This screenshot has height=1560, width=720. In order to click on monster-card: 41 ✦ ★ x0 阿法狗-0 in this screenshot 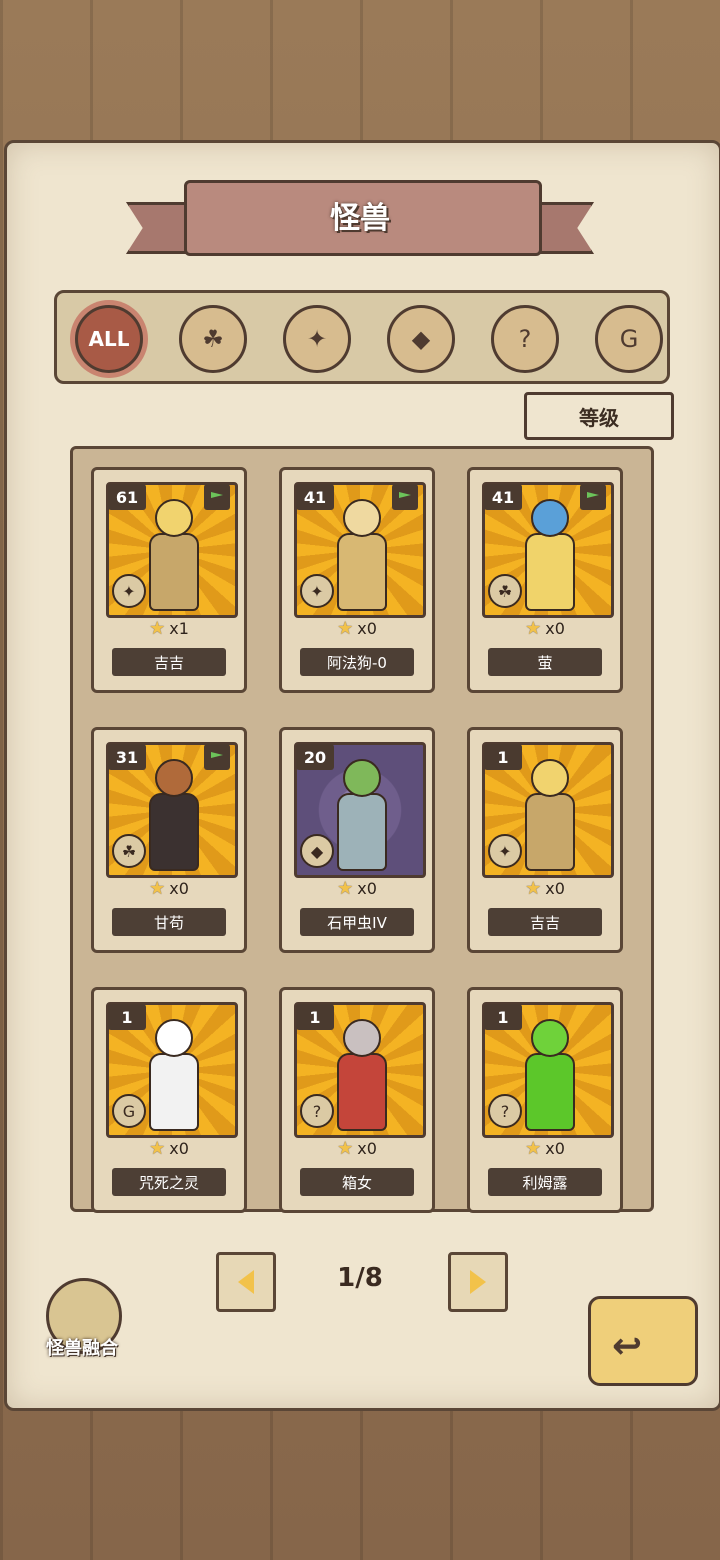, I will do `click(357, 580)`.